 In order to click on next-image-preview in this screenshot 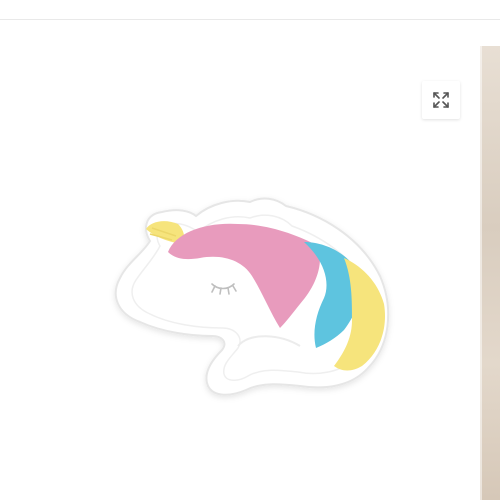, I will do `click(490, 273)`.